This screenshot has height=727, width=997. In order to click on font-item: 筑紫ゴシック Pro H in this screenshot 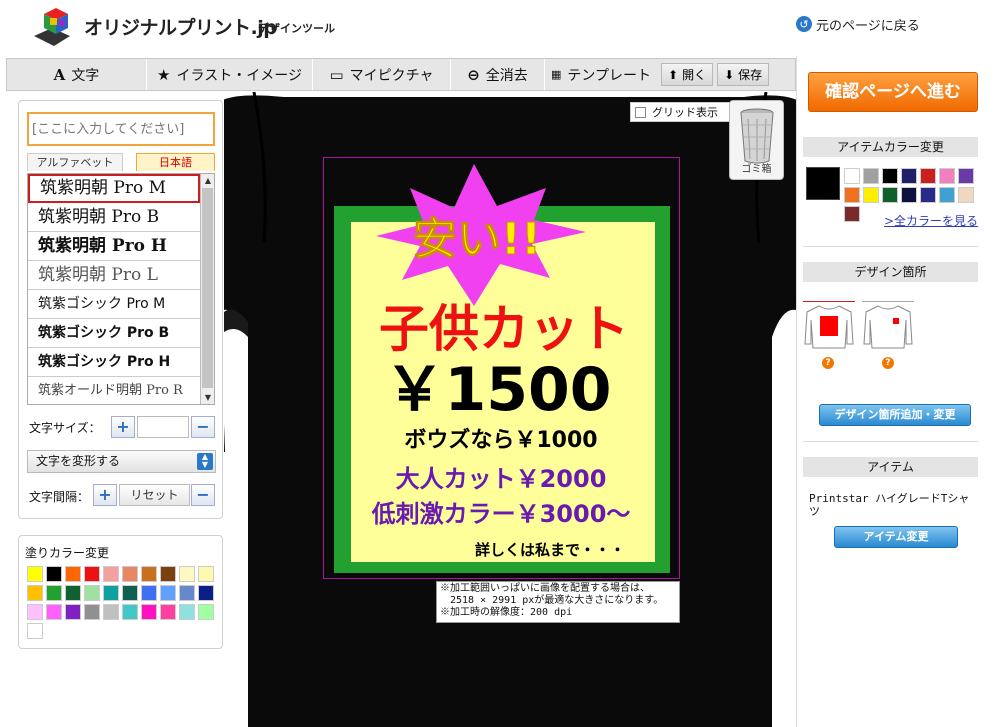, I will do `click(114, 362)`.